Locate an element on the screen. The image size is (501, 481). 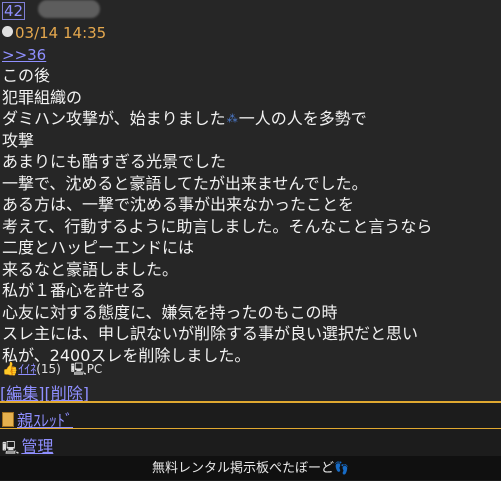
post-meta: 👍ｲｲﾈ(15) 🖳PC is located at coordinates (52, 370).